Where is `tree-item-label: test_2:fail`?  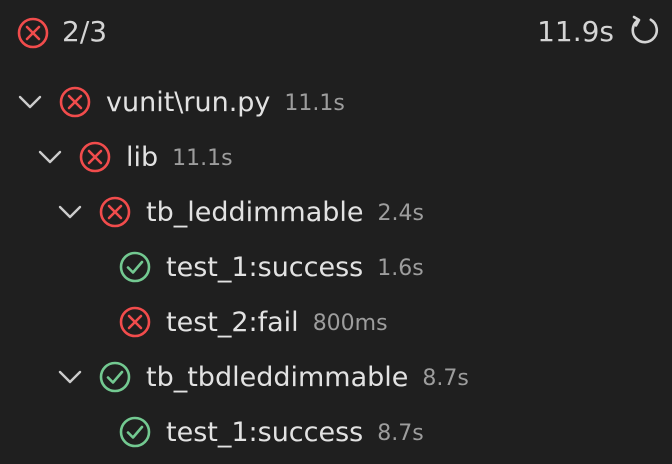 tree-item-label: test_2:fail is located at coordinates (232, 322).